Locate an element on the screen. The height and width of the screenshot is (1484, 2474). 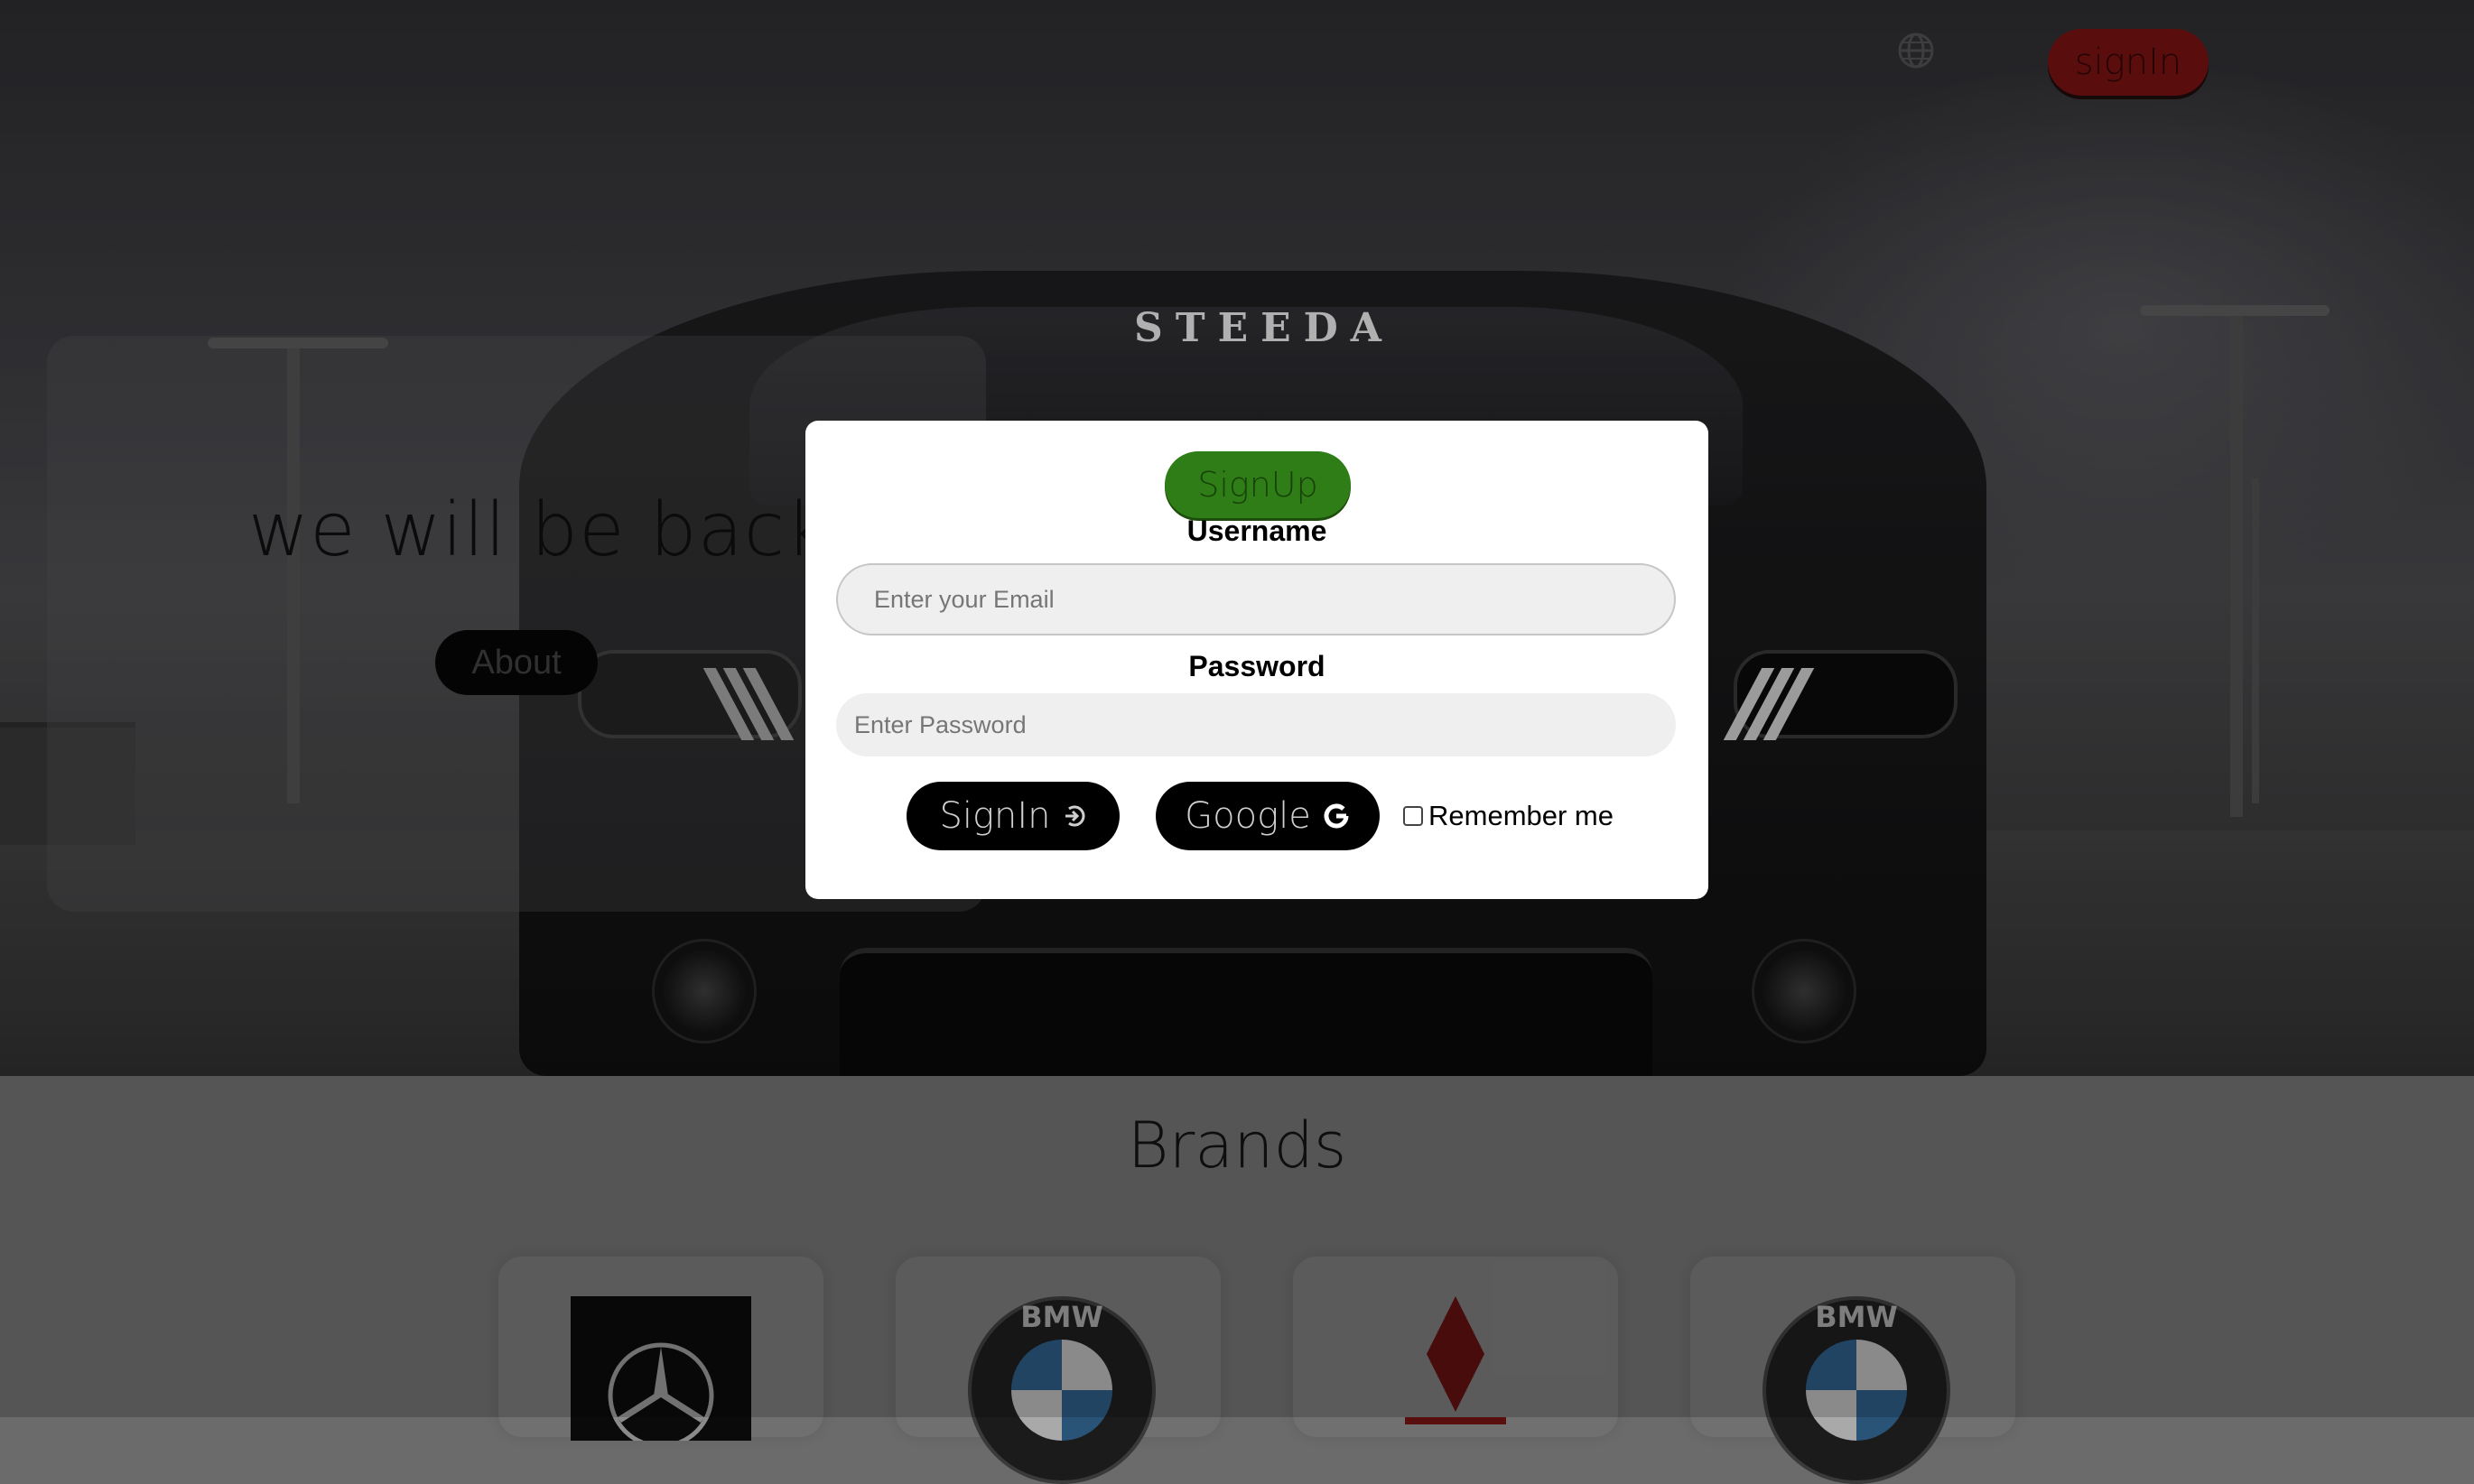
remember-me: Remember me is located at coordinates (1508, 816).